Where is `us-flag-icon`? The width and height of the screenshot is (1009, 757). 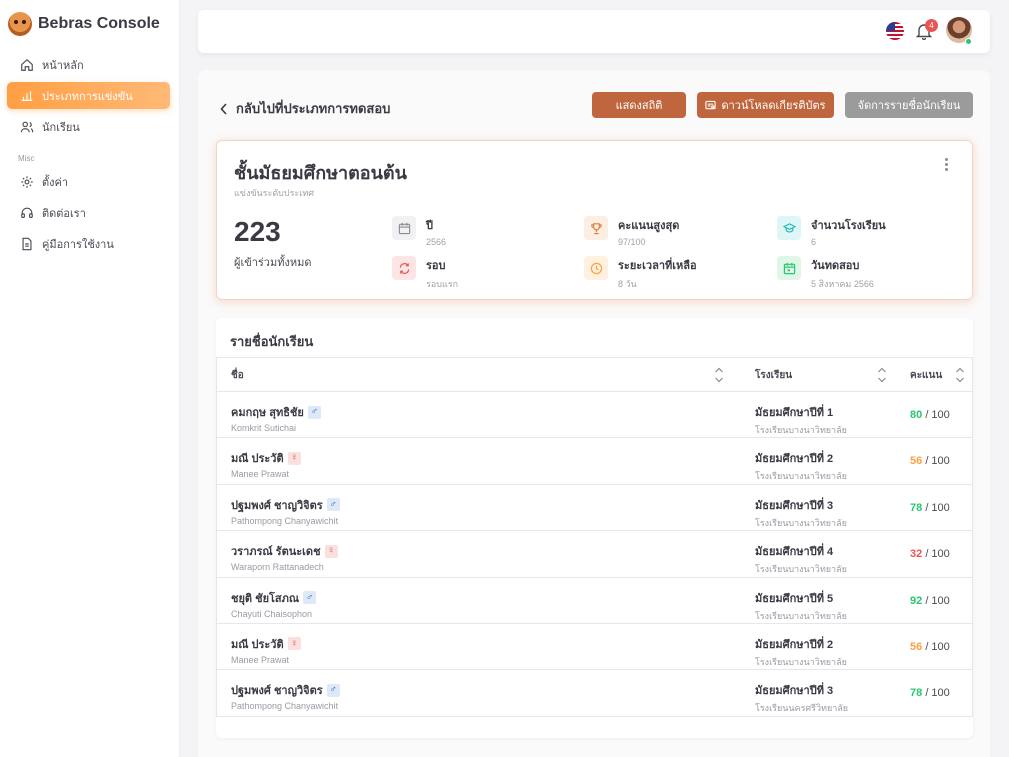
us-flag-icon is located at coordinates (895, 31).